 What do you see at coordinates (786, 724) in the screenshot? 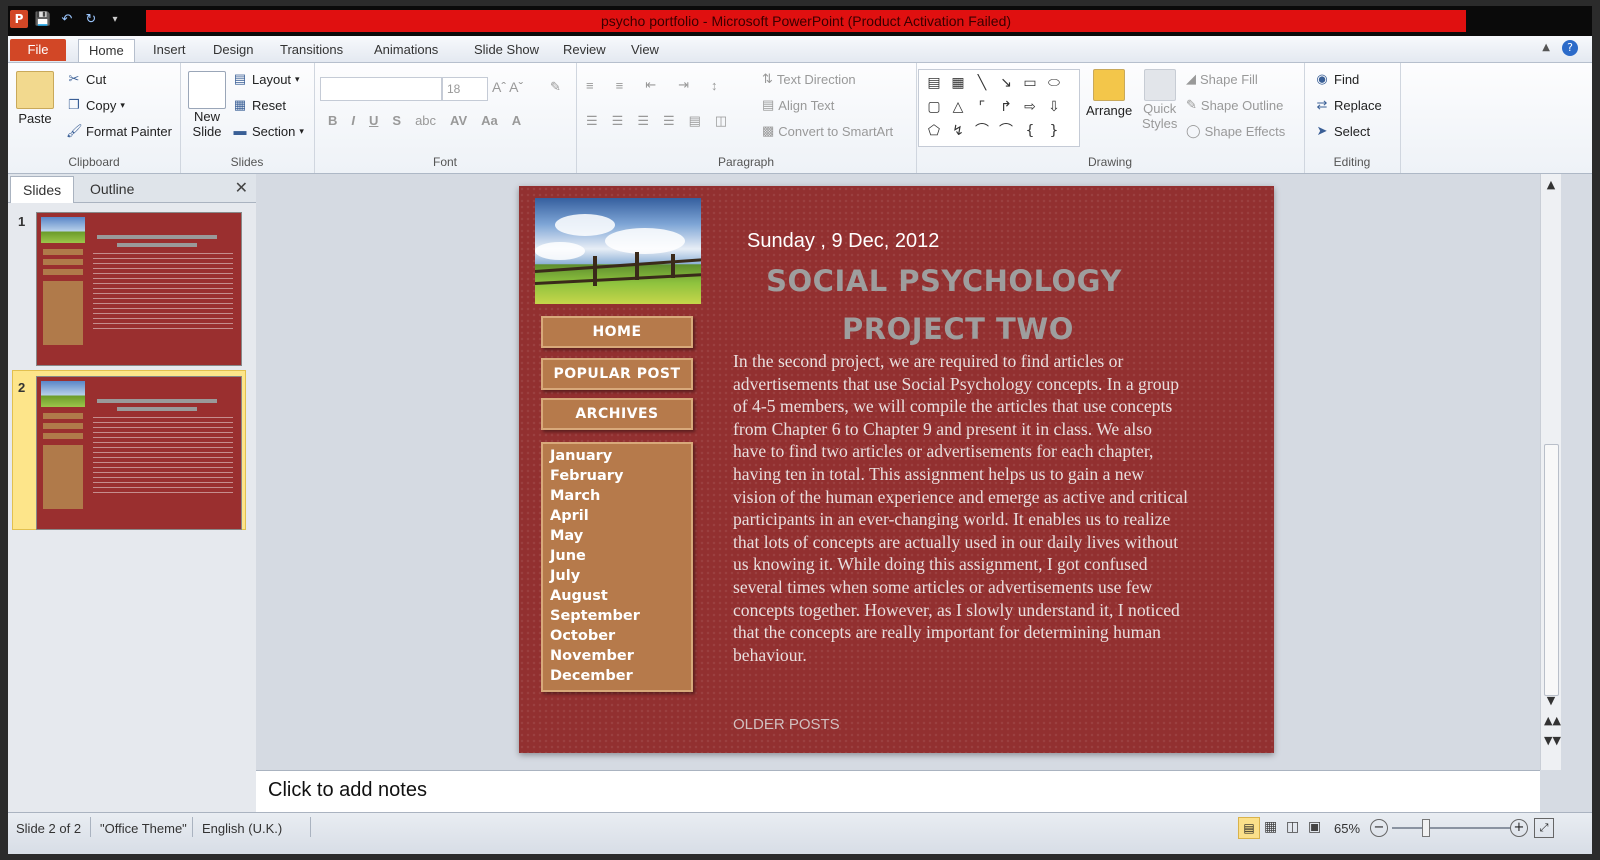
I see `older-posts-link: OLDER POSTS` at bounding box center [786, 724].